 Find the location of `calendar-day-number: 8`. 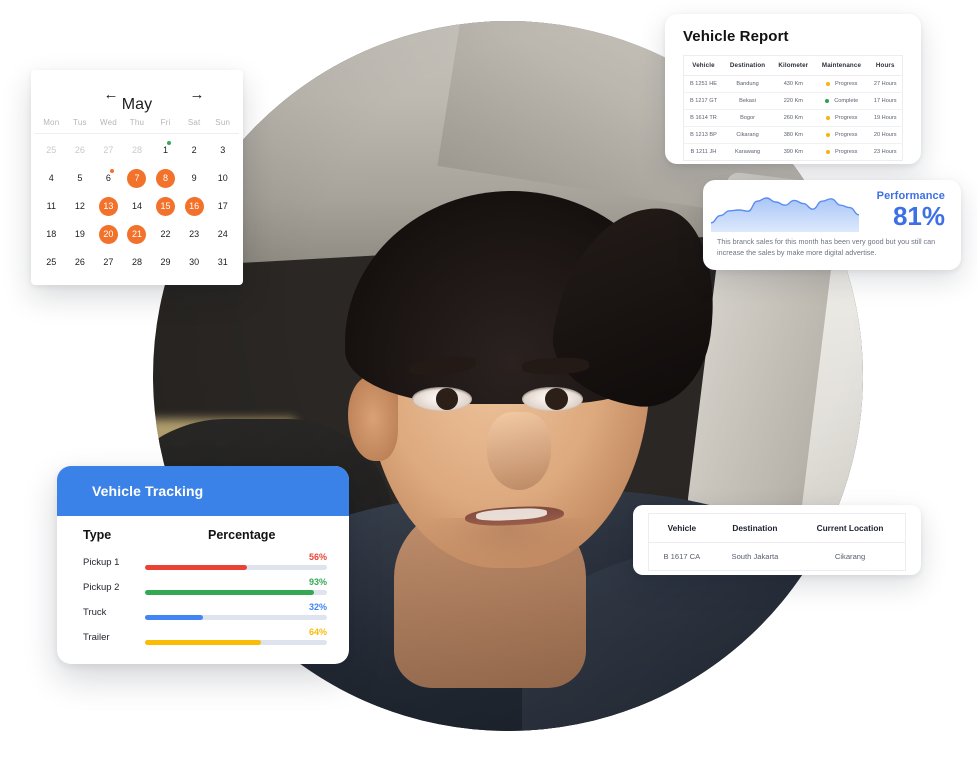

calendar-day-number: 8 is located at coordinates (166, 178).